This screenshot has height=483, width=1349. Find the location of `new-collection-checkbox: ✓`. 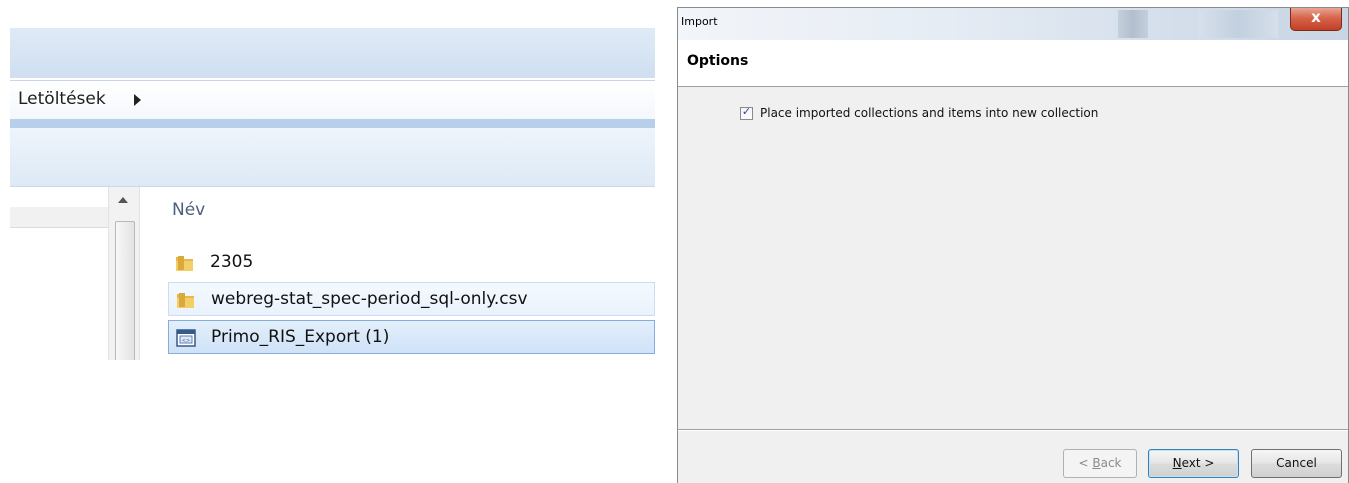

new-collection-checkbox: ✓ is located at coordinates (746, 112).